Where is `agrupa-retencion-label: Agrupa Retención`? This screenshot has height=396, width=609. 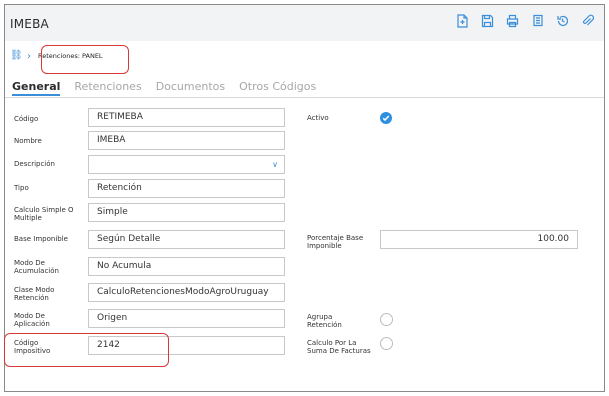
agrupa-retencion-label: Agrupa Retención is located at coordinates (324, 321).